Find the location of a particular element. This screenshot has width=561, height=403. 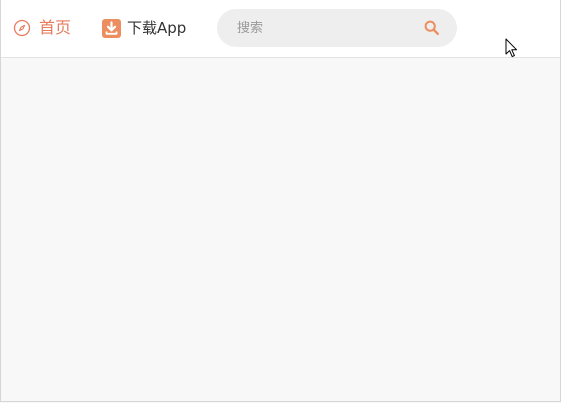

download-app-icon is located at coordinates (111, 28).